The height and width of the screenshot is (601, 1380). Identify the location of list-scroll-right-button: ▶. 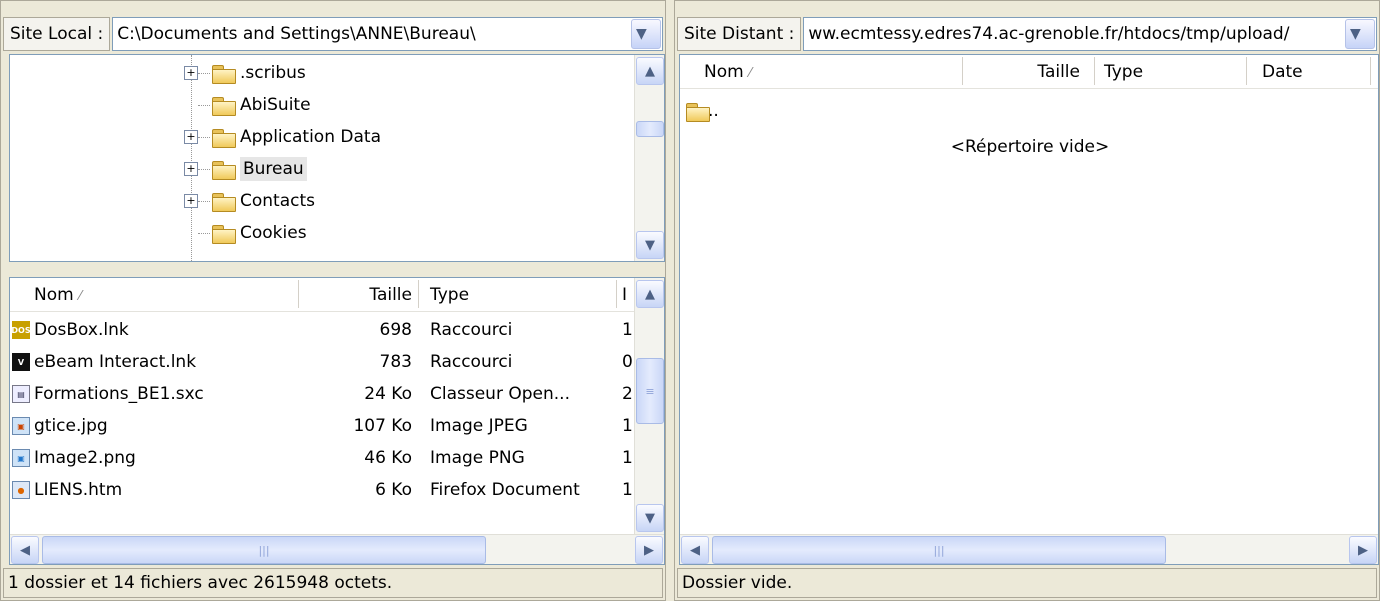
(649, 550).